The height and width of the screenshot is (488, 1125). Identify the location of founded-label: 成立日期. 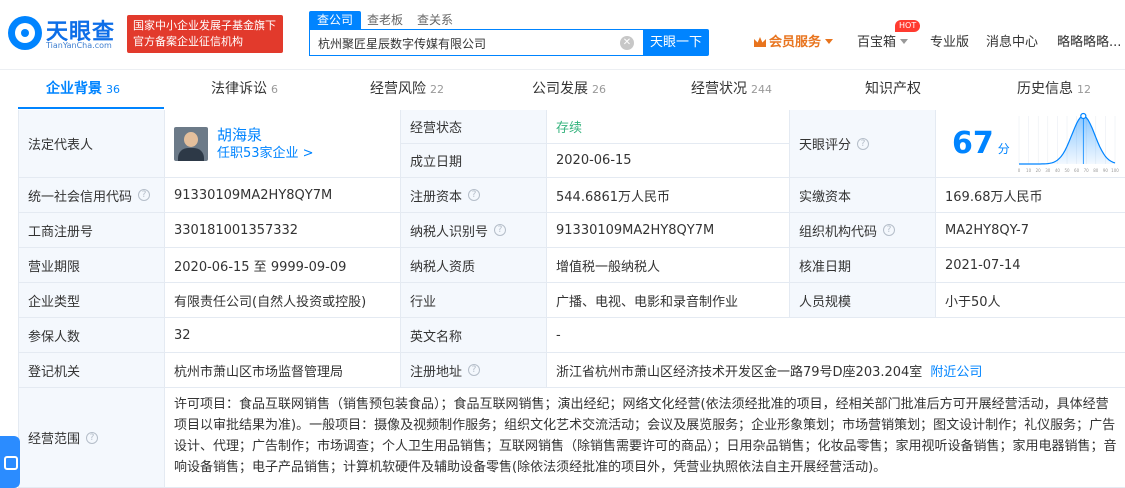
(474, 161).